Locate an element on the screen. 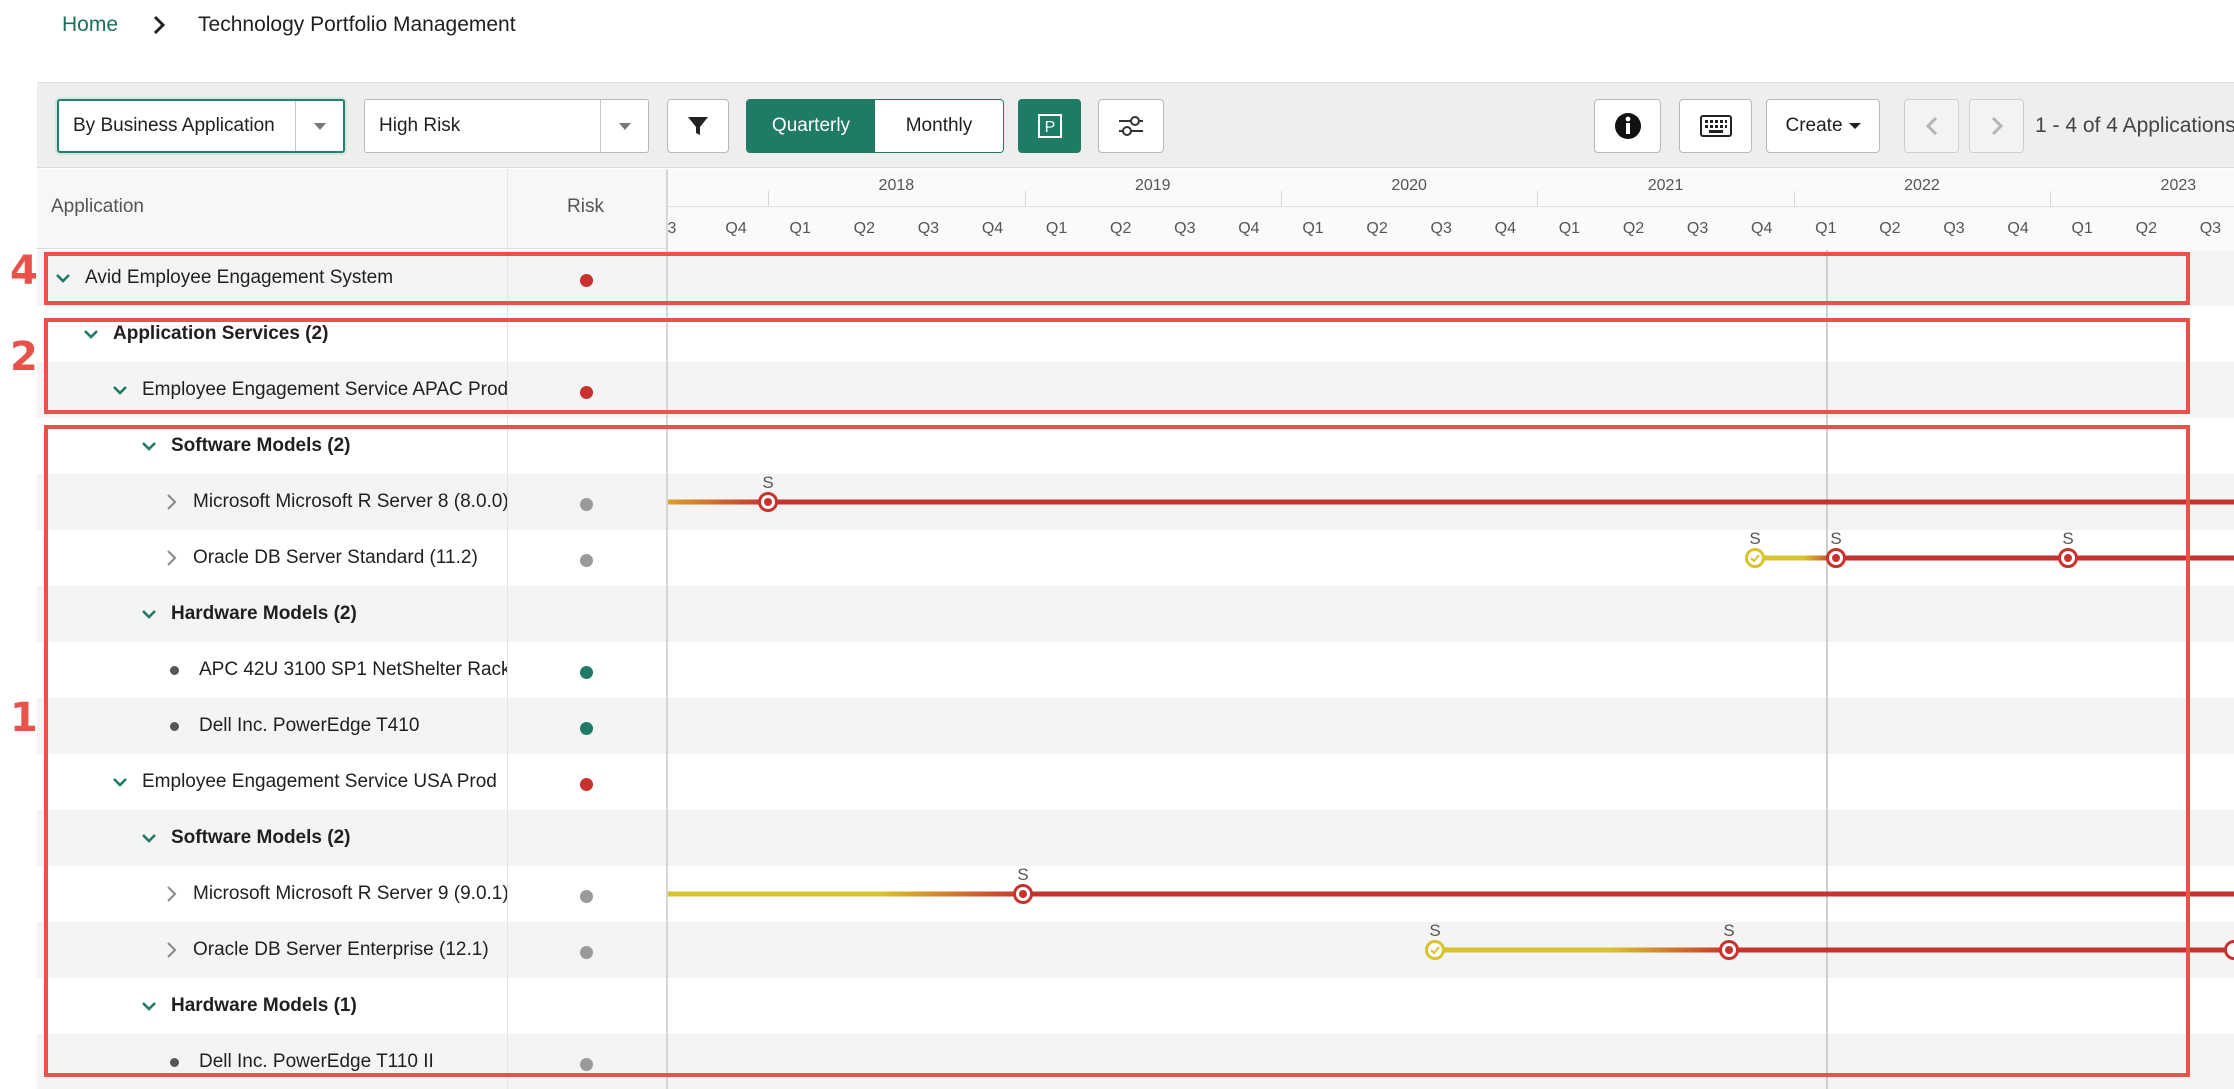 This screenshot has height=1089, width=2234. sliders-icon is located at coordinates (1131, 126).